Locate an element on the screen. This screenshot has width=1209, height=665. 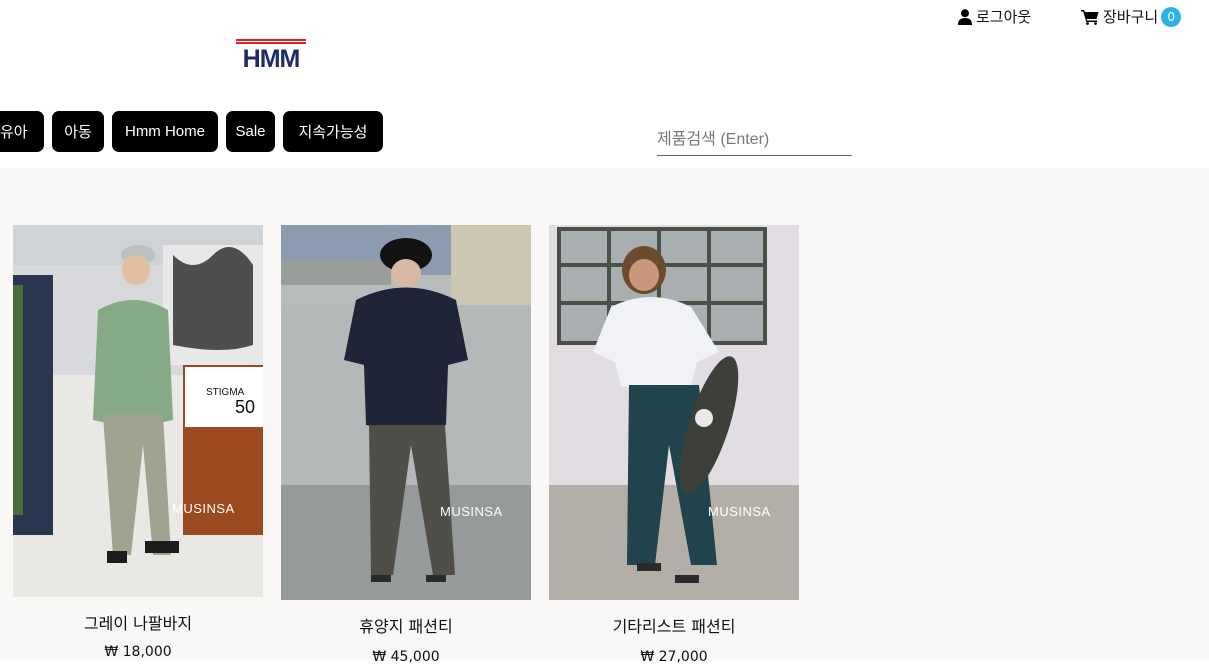
nav-item-label: Sale is located at coordinates (250, 131).